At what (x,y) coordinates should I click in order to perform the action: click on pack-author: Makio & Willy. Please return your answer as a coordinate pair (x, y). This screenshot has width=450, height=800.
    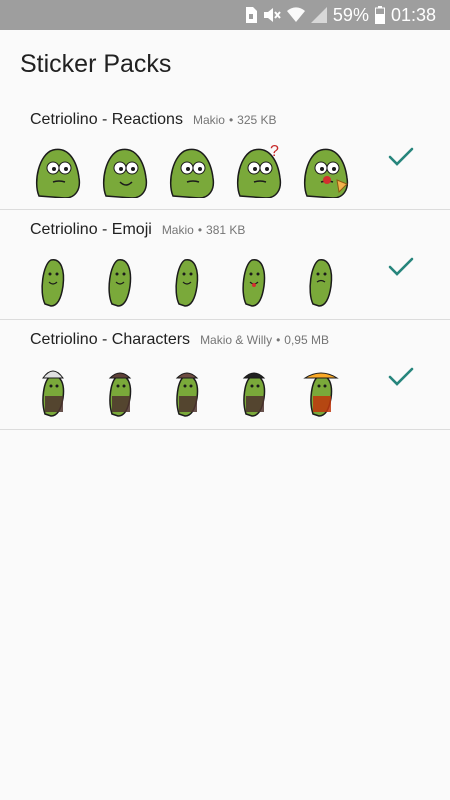
    Looking at the image, I should click on (236, 340).